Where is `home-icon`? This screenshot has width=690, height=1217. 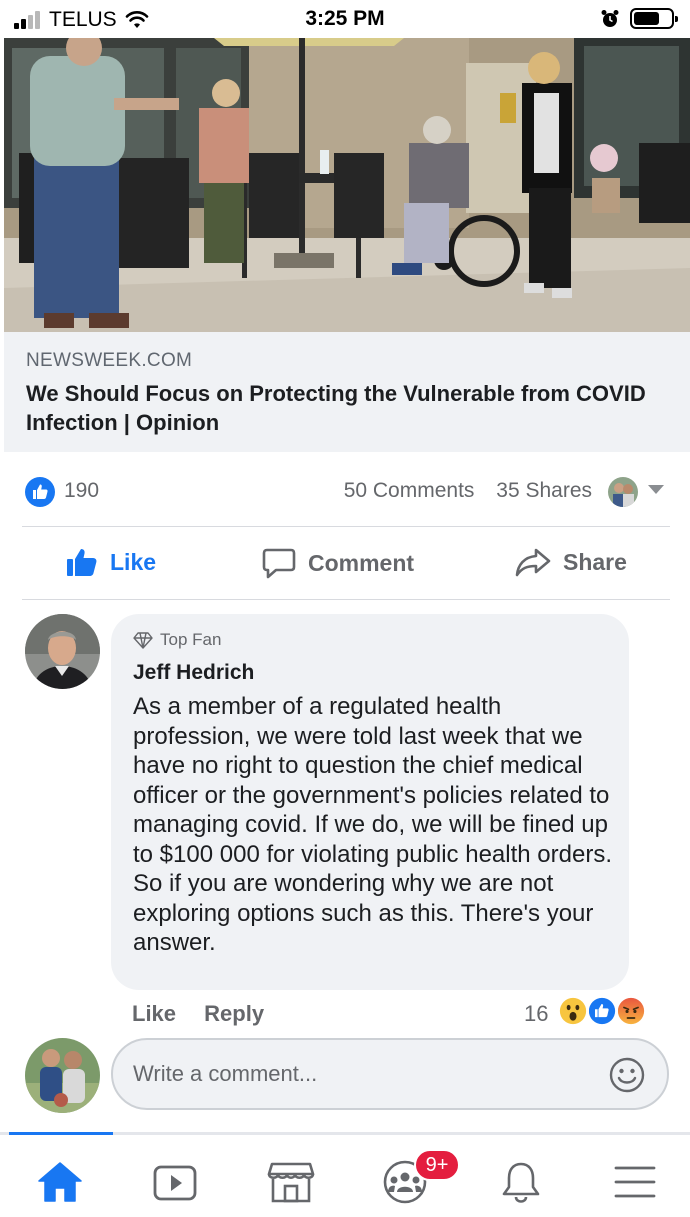 home-icon is located at coordinates (60, 1182).